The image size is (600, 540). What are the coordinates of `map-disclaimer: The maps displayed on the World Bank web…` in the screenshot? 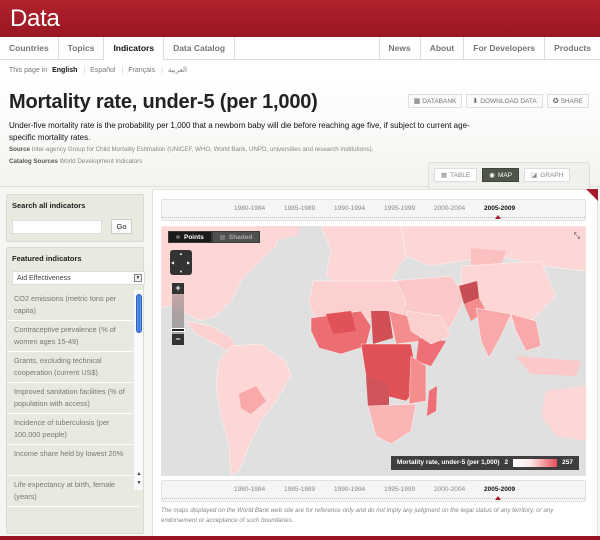 It's located at (357, 515).